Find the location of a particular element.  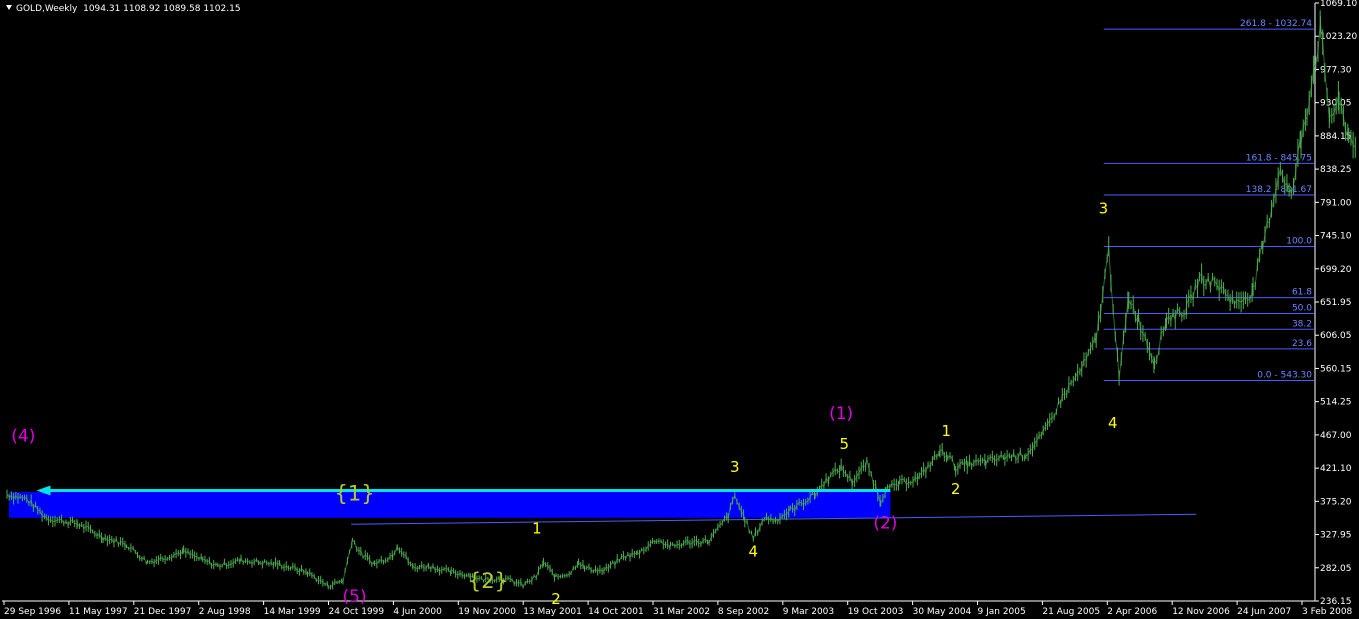

fib-level-label: 100.0 is located at coordinates (1299, 241).